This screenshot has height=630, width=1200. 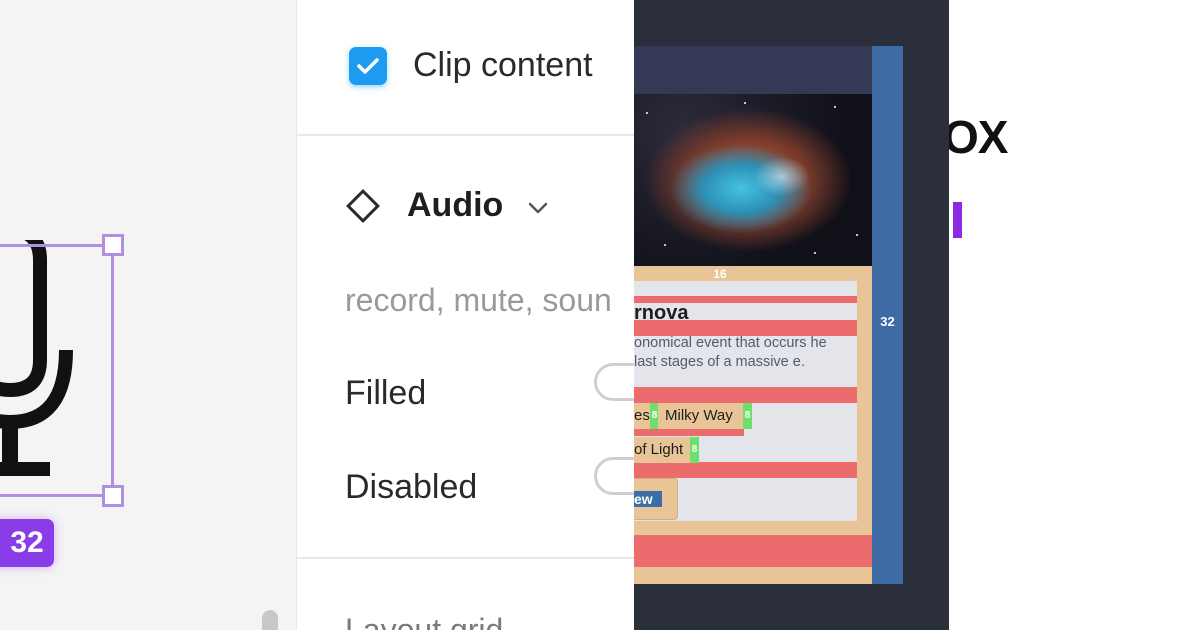 I want to click on wordmark: OX, so click(x=978, y=137).